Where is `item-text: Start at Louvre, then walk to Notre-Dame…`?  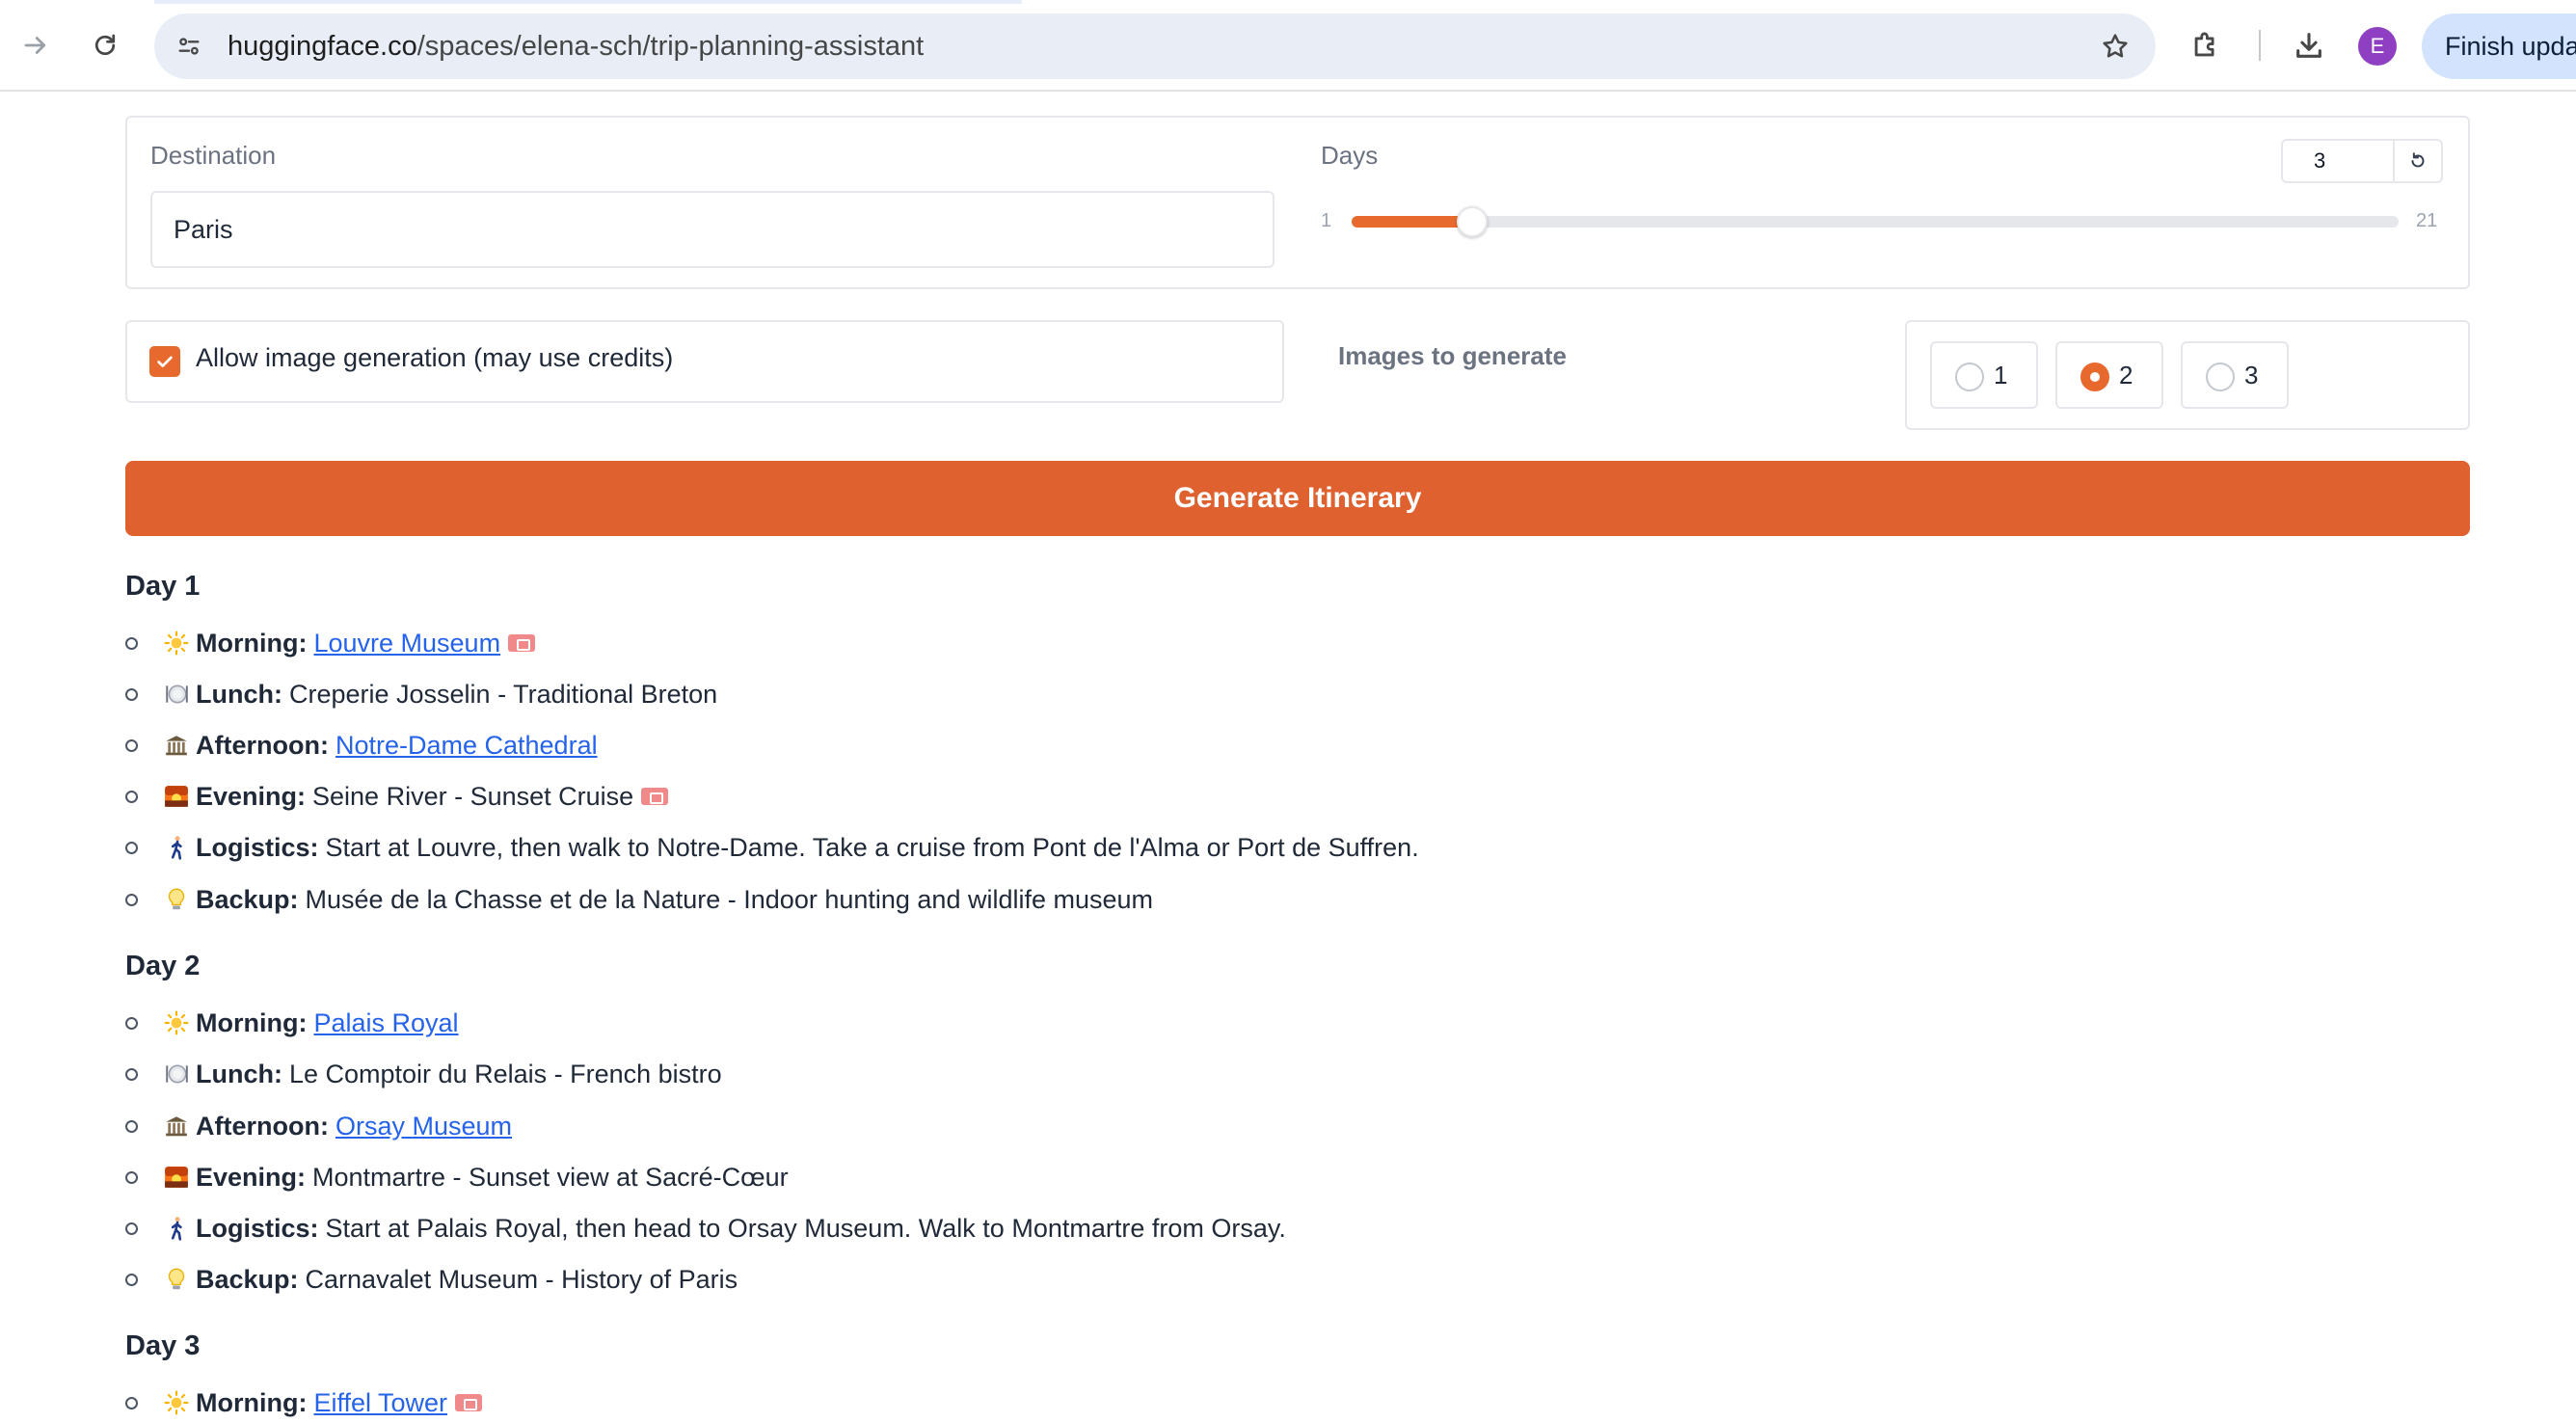
item-text: Start at Louvre, then walk to Notre-Dame… is located at coordinates (872, 847).